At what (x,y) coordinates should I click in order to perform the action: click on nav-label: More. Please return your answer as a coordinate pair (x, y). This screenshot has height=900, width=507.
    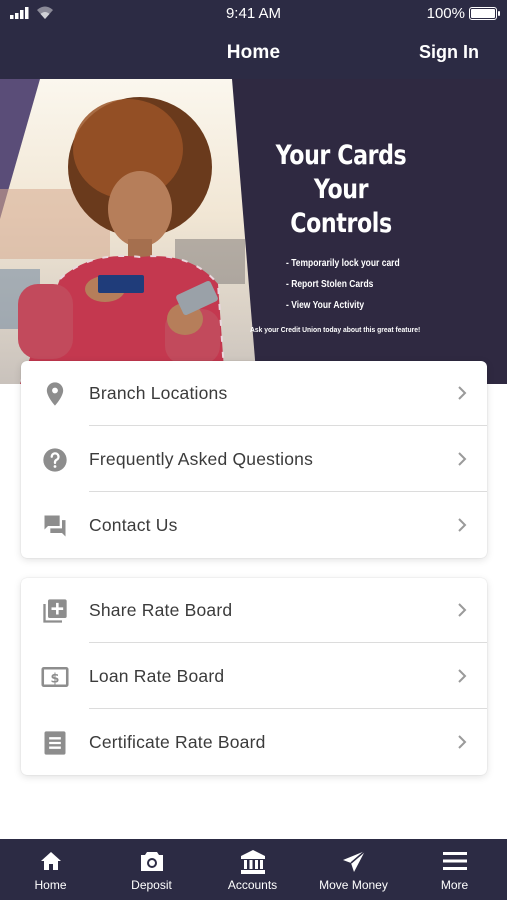
    Looking at the image, I should click on (454, 885).